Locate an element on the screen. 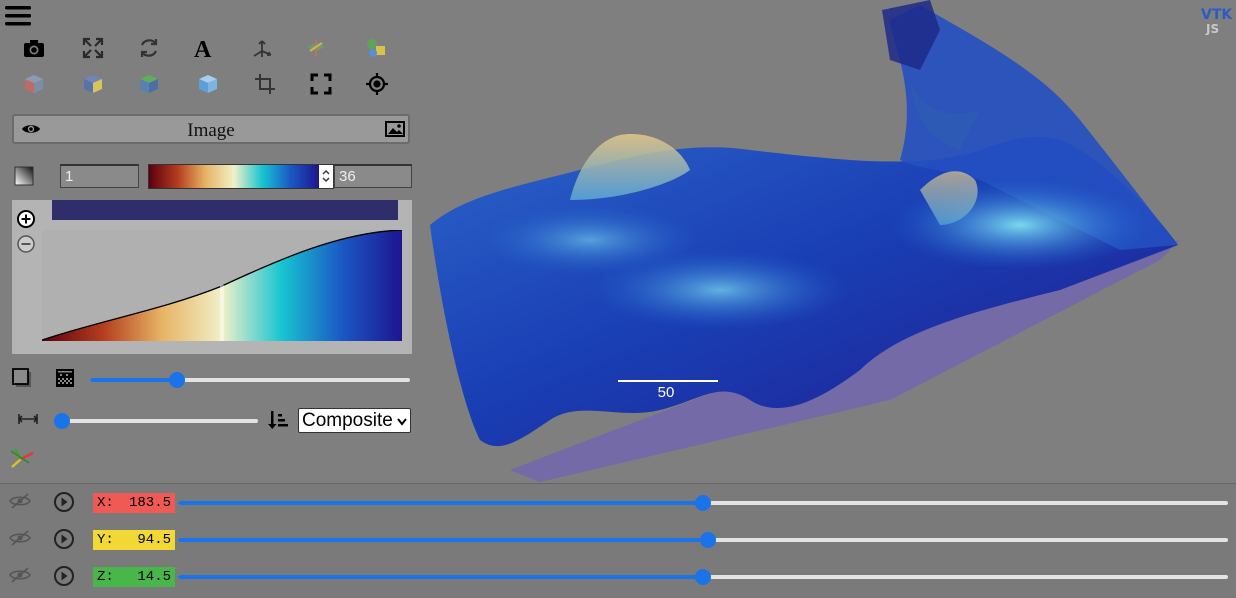  distance-icon is located at coordinates (28, 419).